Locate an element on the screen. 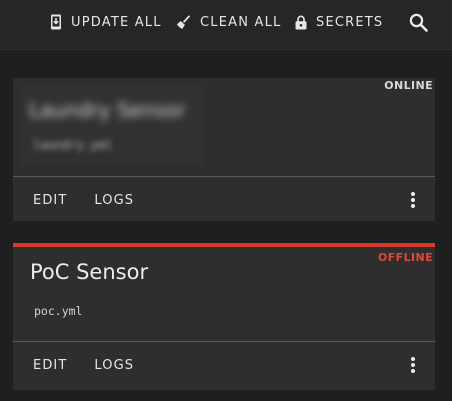  obscured-device-info: Laundry Sensor laundry.yml is located at coordinates (112, 125).